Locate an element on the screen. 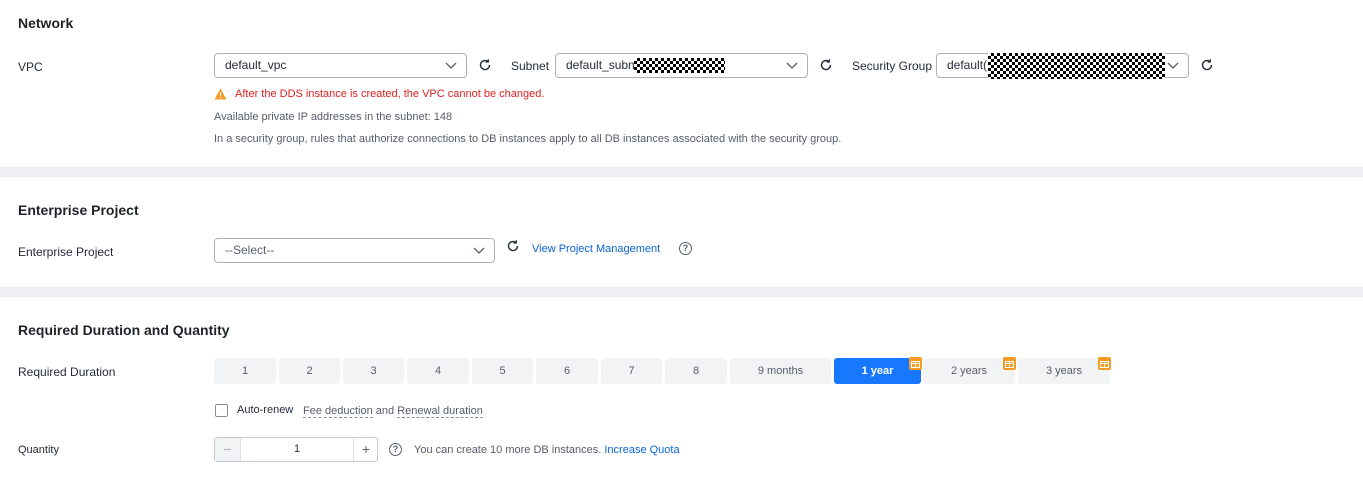 The width and height of the screenshot is (1363, 480). vpc-label: VPC is located at coordinates (30, 67).